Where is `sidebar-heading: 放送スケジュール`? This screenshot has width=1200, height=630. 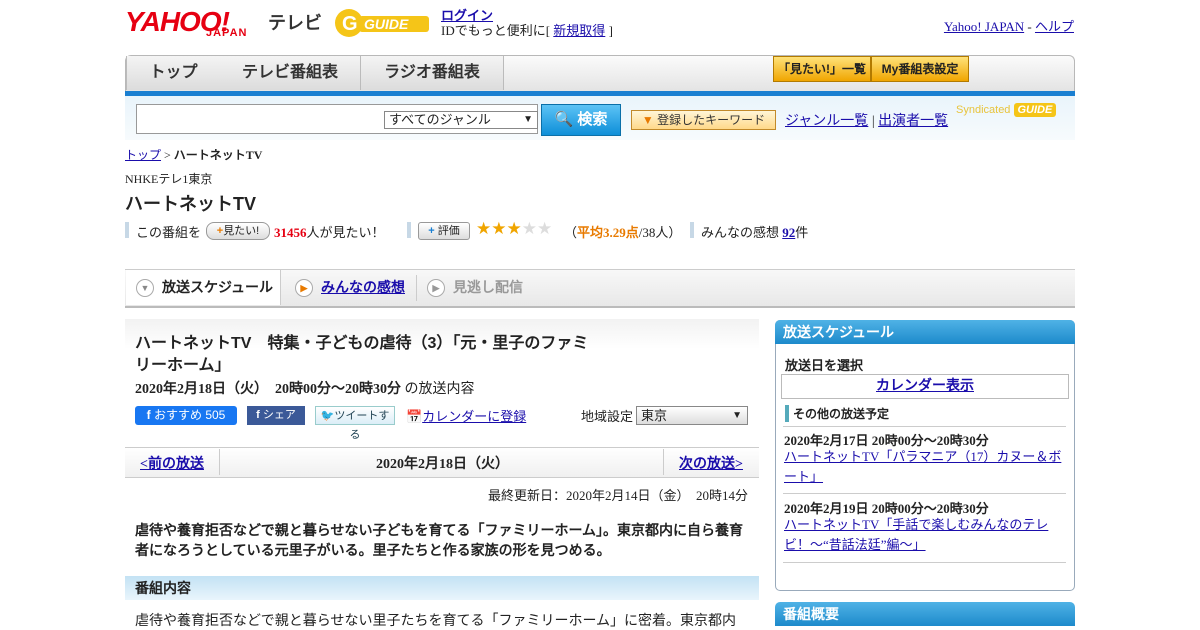 sidebar-heading: 放送スケジュール is located at coordinates (925, 332).